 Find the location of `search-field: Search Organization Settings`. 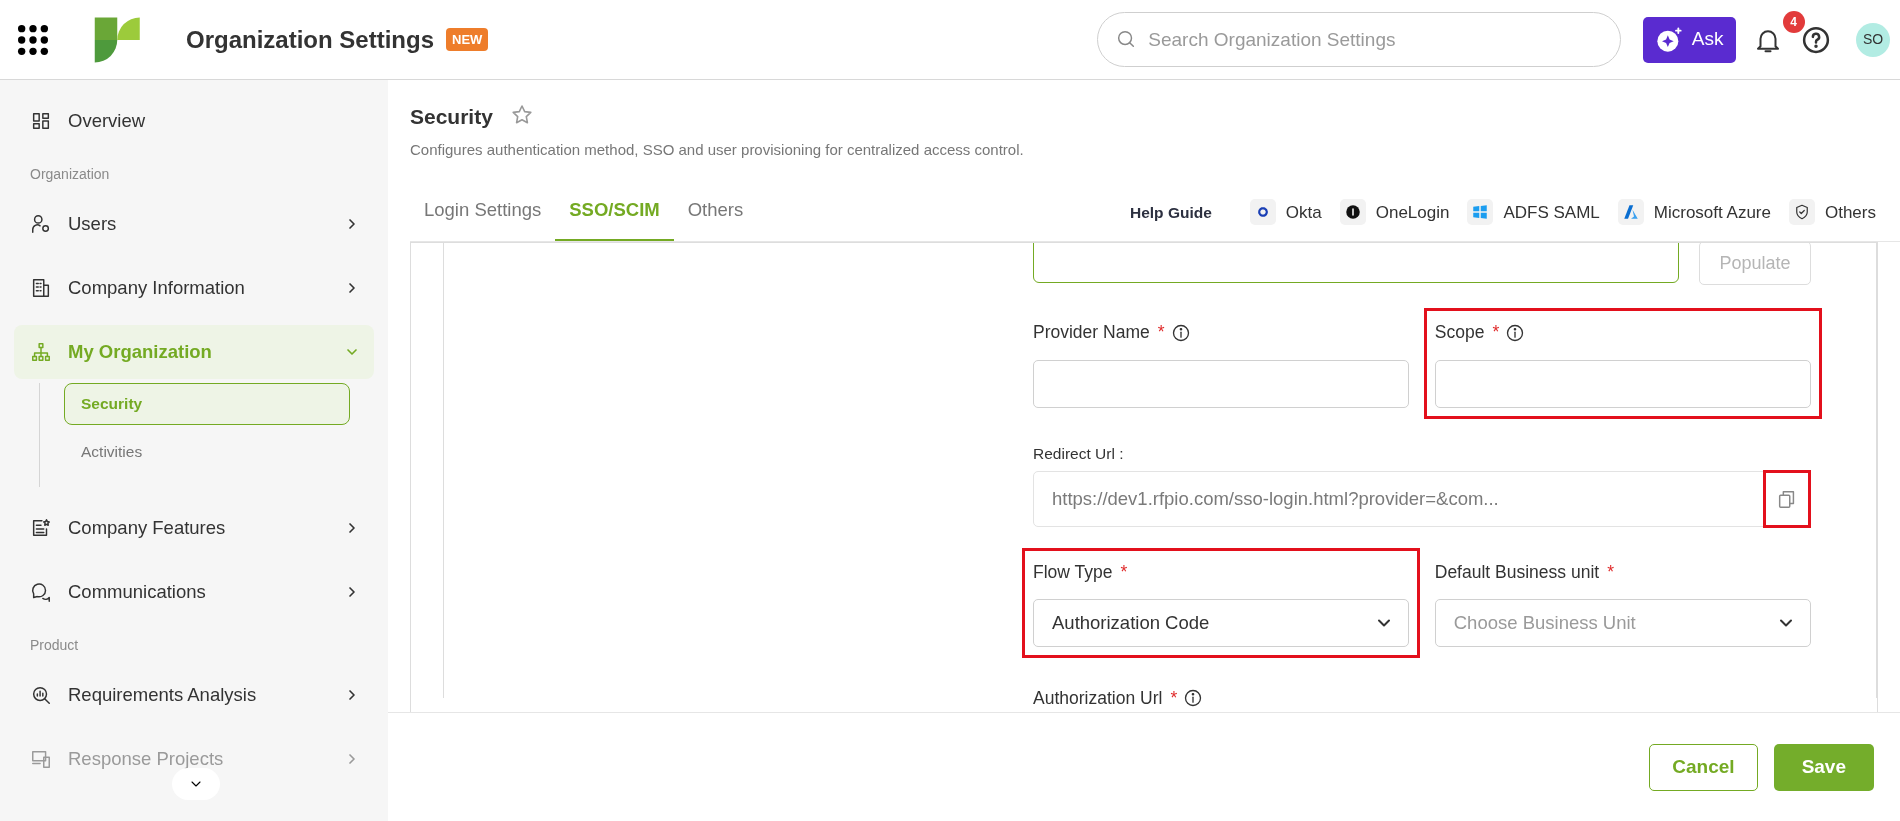

search-field: Search Organization Settings is located at coordinates (1359, 39).